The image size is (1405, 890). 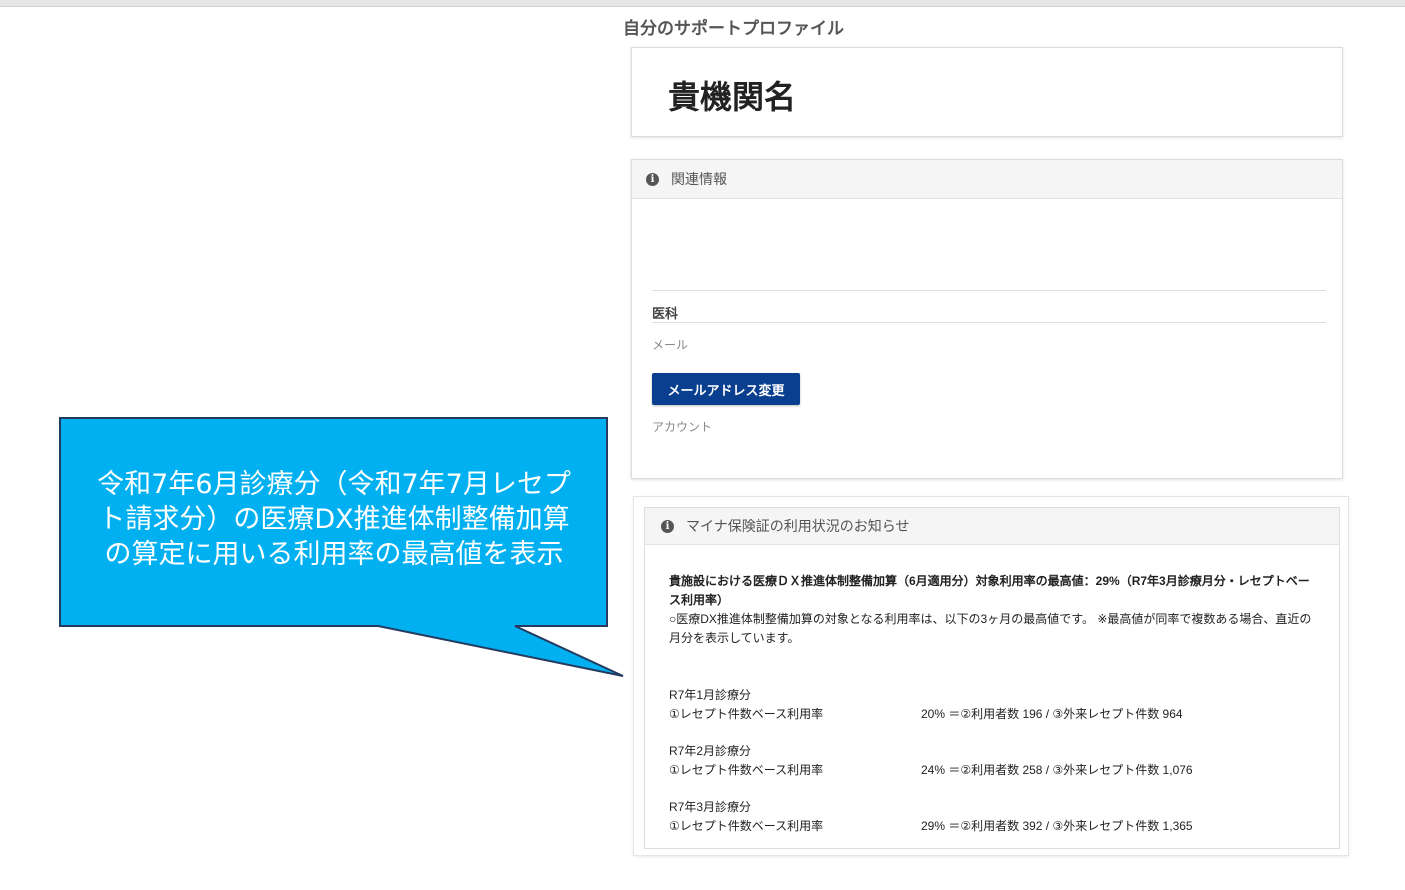 I want to click on browser-top-bar, so click(x=702, y=3).